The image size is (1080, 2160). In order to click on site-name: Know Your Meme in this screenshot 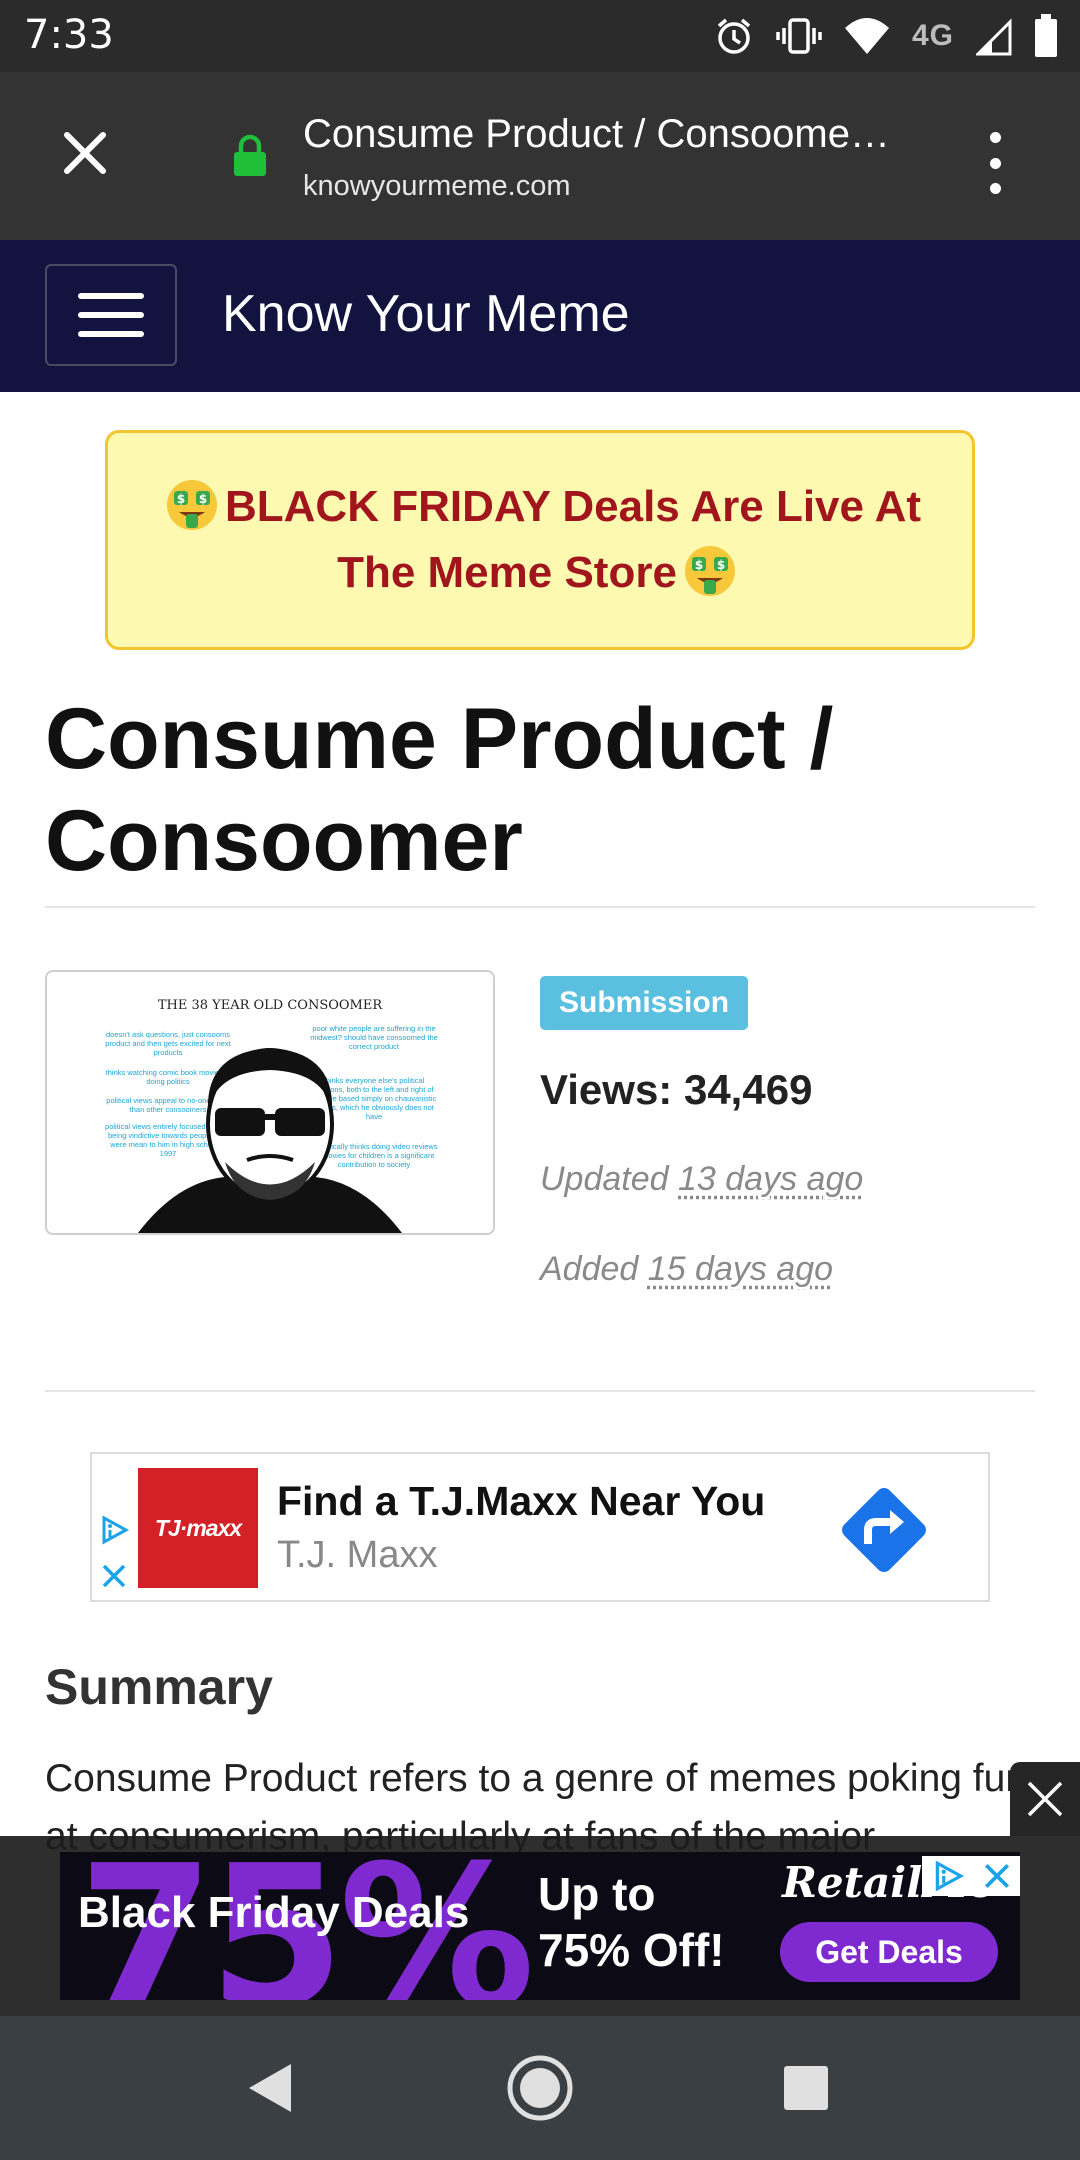, I will do `click(426, 314)`.